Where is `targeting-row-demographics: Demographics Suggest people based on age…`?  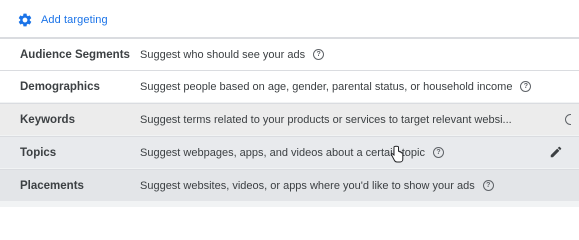
targeting-row-demographics: Demographics Suggest people based on age… is located at coordinates (289, 86).